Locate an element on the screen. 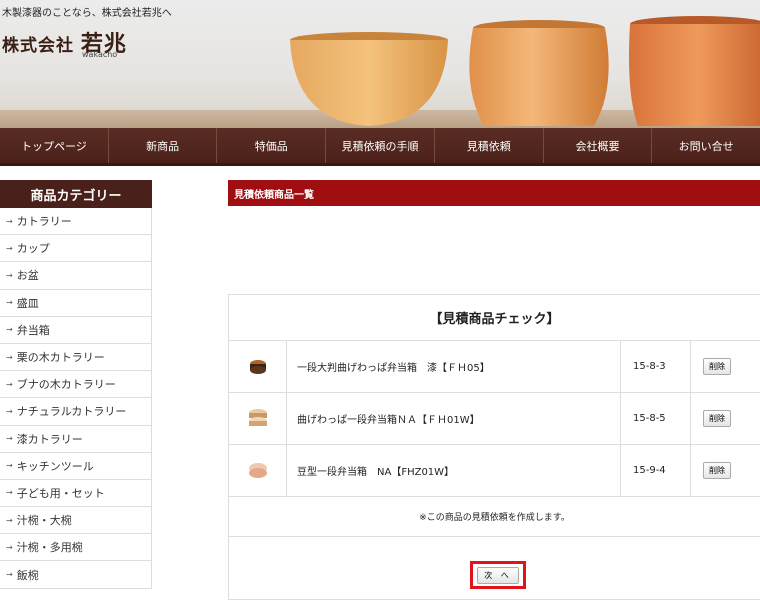 The image size is (760, 600). main-nav: トップページ 新商品 特価品 見積依頼の手順 見積依頼 会社概要 お問い合せ is located at coordinates (380, 147).